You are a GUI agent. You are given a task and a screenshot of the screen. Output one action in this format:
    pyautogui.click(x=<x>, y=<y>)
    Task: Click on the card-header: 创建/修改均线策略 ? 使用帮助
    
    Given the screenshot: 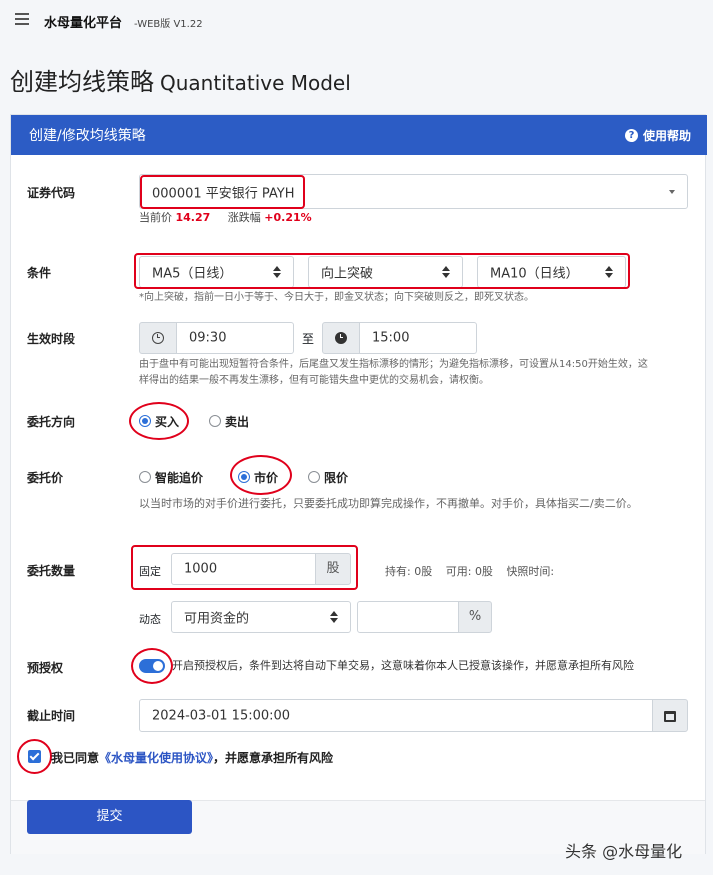 What is the action you would take?
    pyautogui.click(x=359, y=135)
    